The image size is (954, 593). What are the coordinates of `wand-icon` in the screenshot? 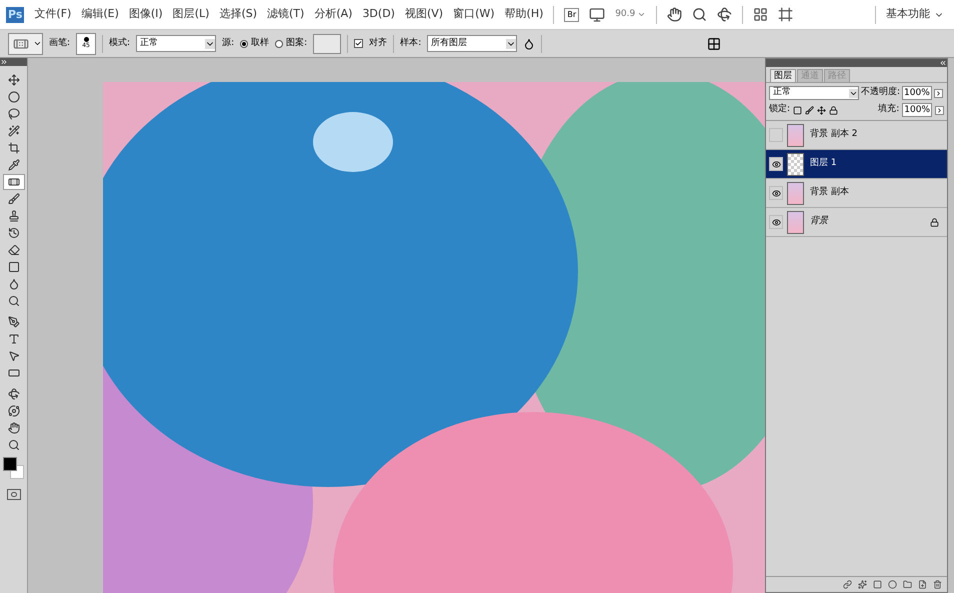 It's located at (14, 131).